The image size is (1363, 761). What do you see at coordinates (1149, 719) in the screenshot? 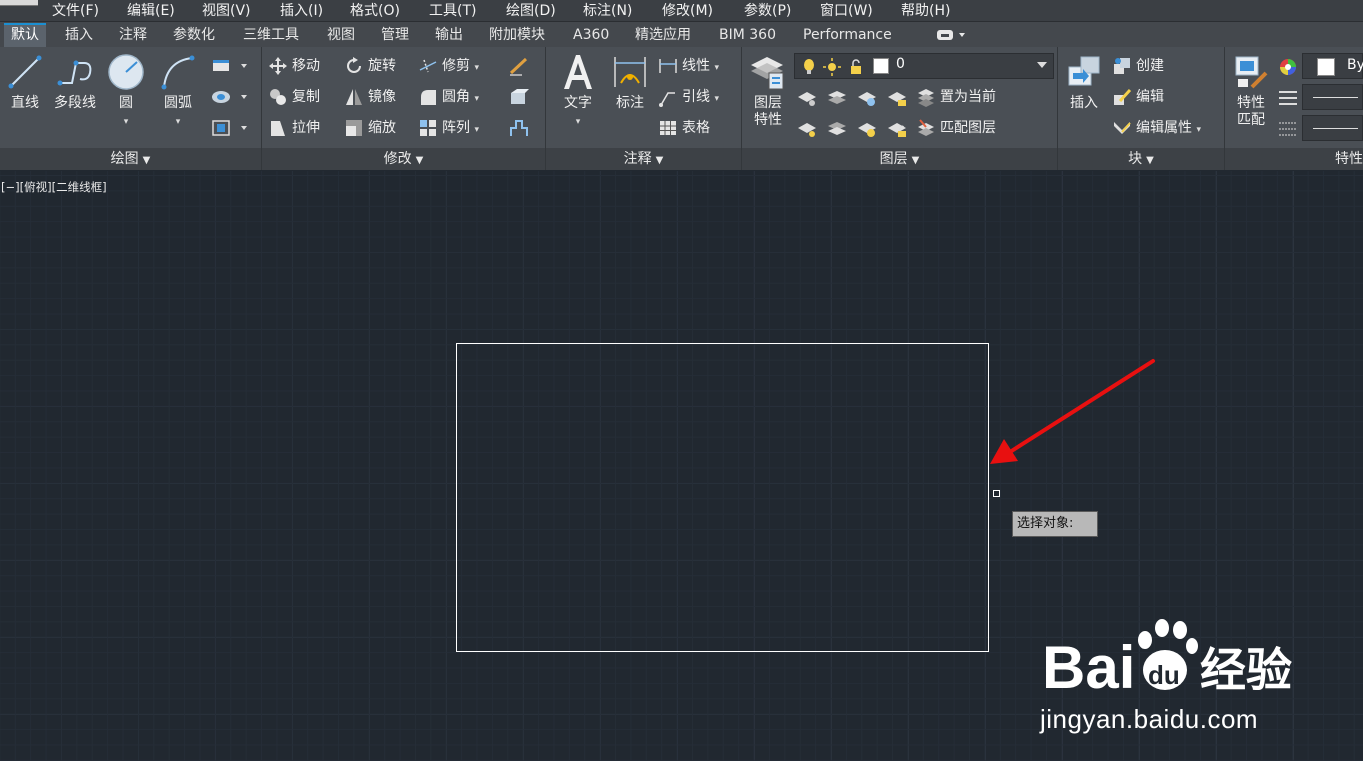
I see `watermark-url: jingyan.baidu.com` at bounding box center [1149, 719].